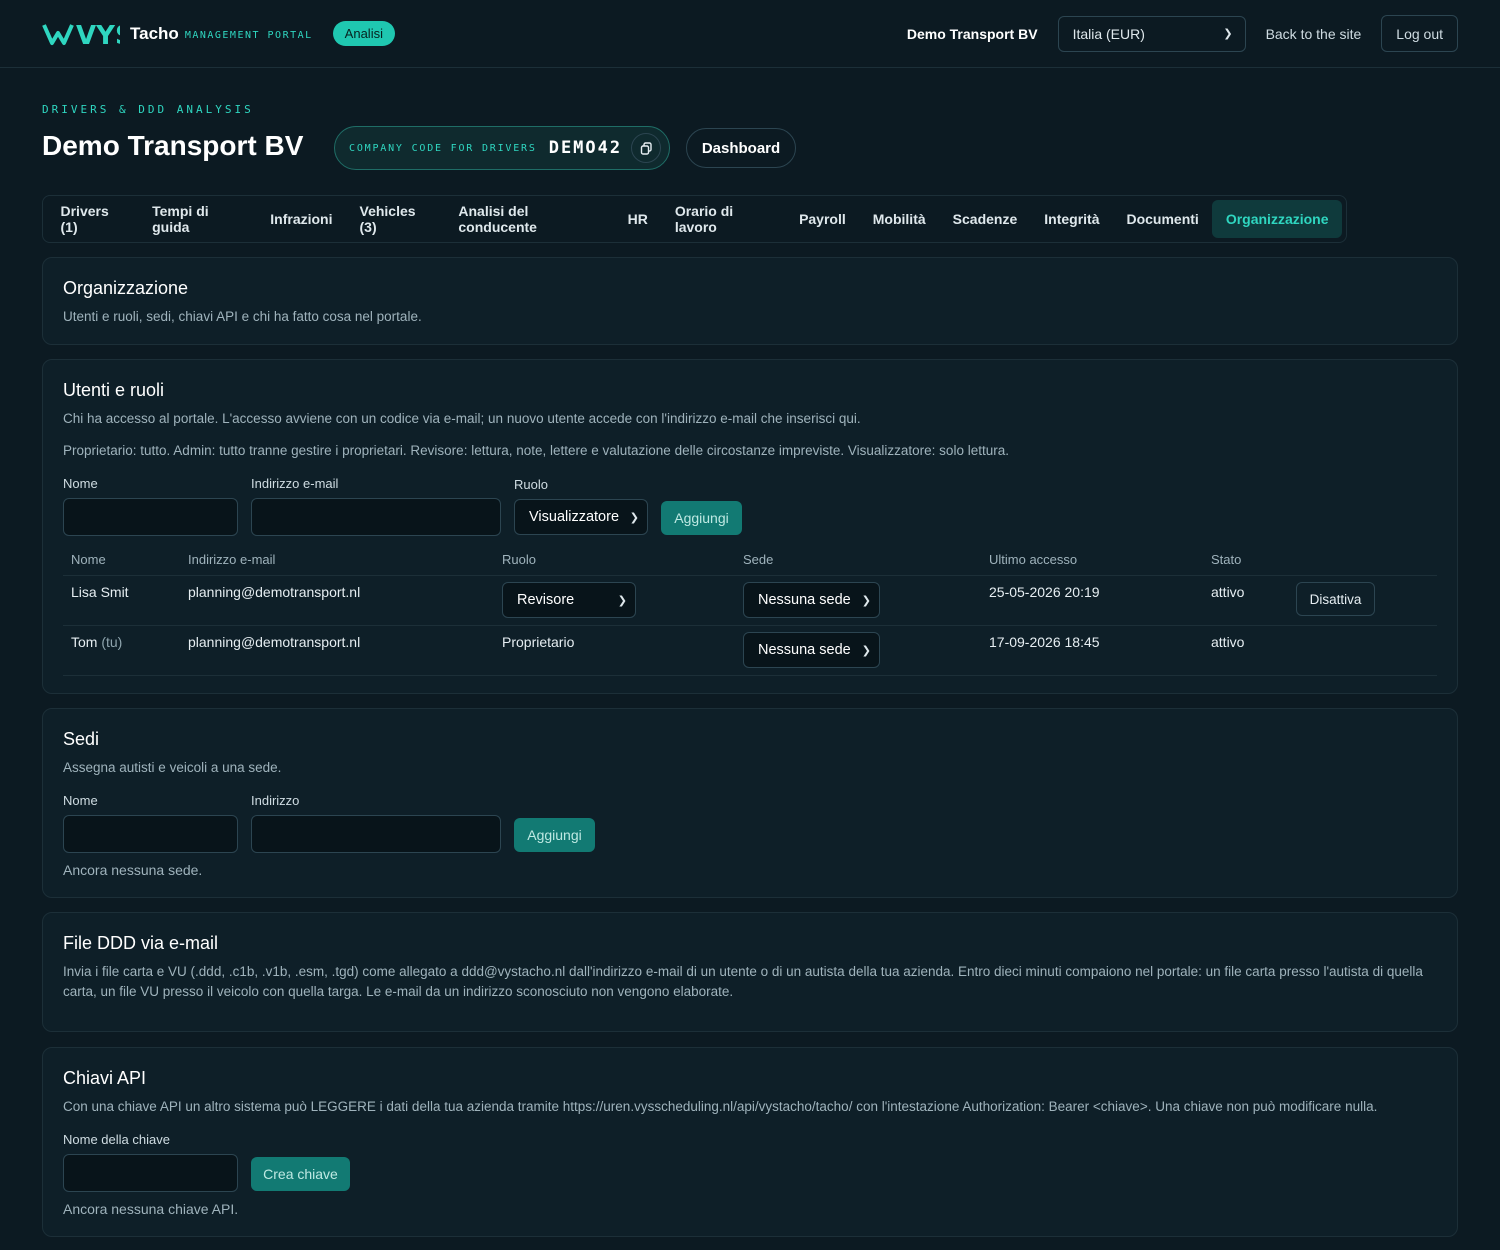  Describe the element at coordinates (758, 559) in the screenshot. I see `col-sede: Sede` at that location.